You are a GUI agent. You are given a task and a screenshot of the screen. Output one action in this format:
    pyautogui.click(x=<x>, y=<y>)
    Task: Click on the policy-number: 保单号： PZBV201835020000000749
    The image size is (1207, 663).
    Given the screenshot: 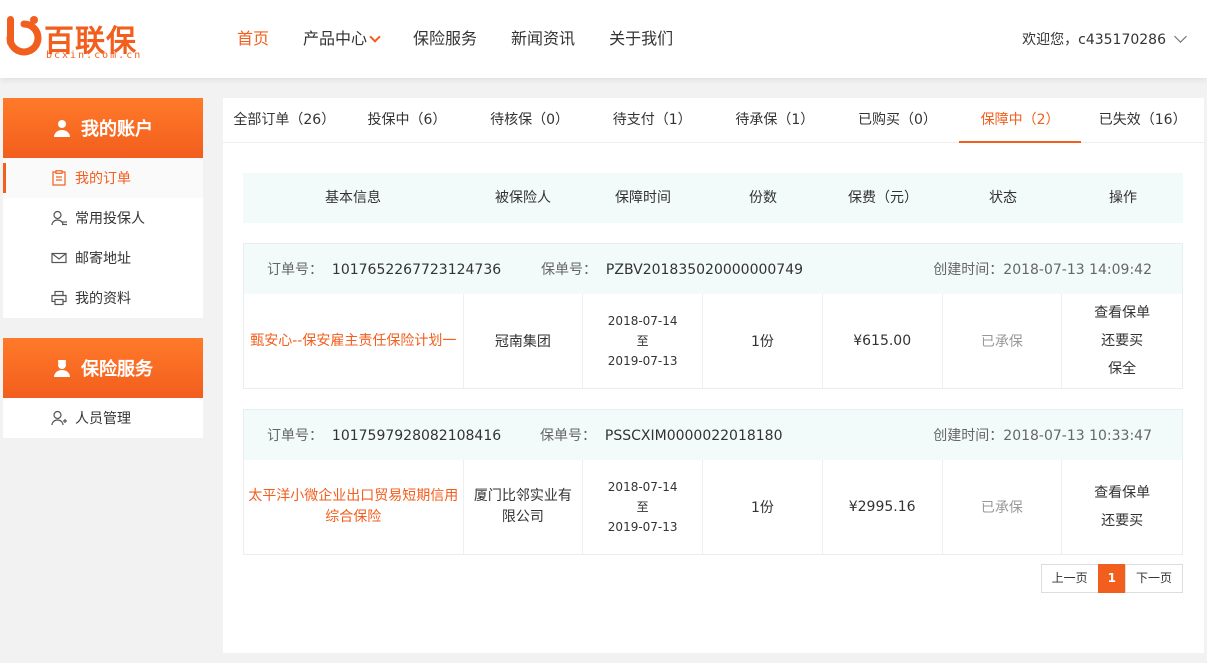 What is the action you would take?
    pyautogui.click(x=672, y=269)
    